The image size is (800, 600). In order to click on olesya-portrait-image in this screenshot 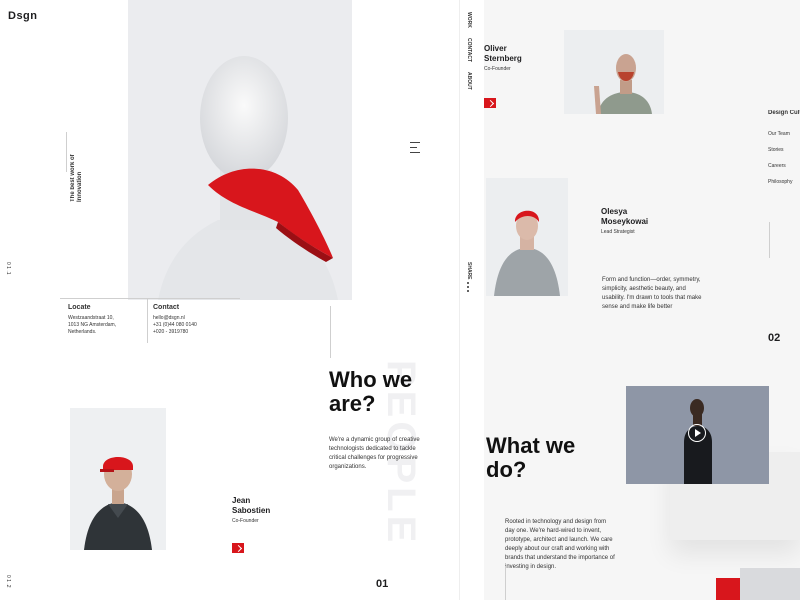, I will do `click(527, 237)`.